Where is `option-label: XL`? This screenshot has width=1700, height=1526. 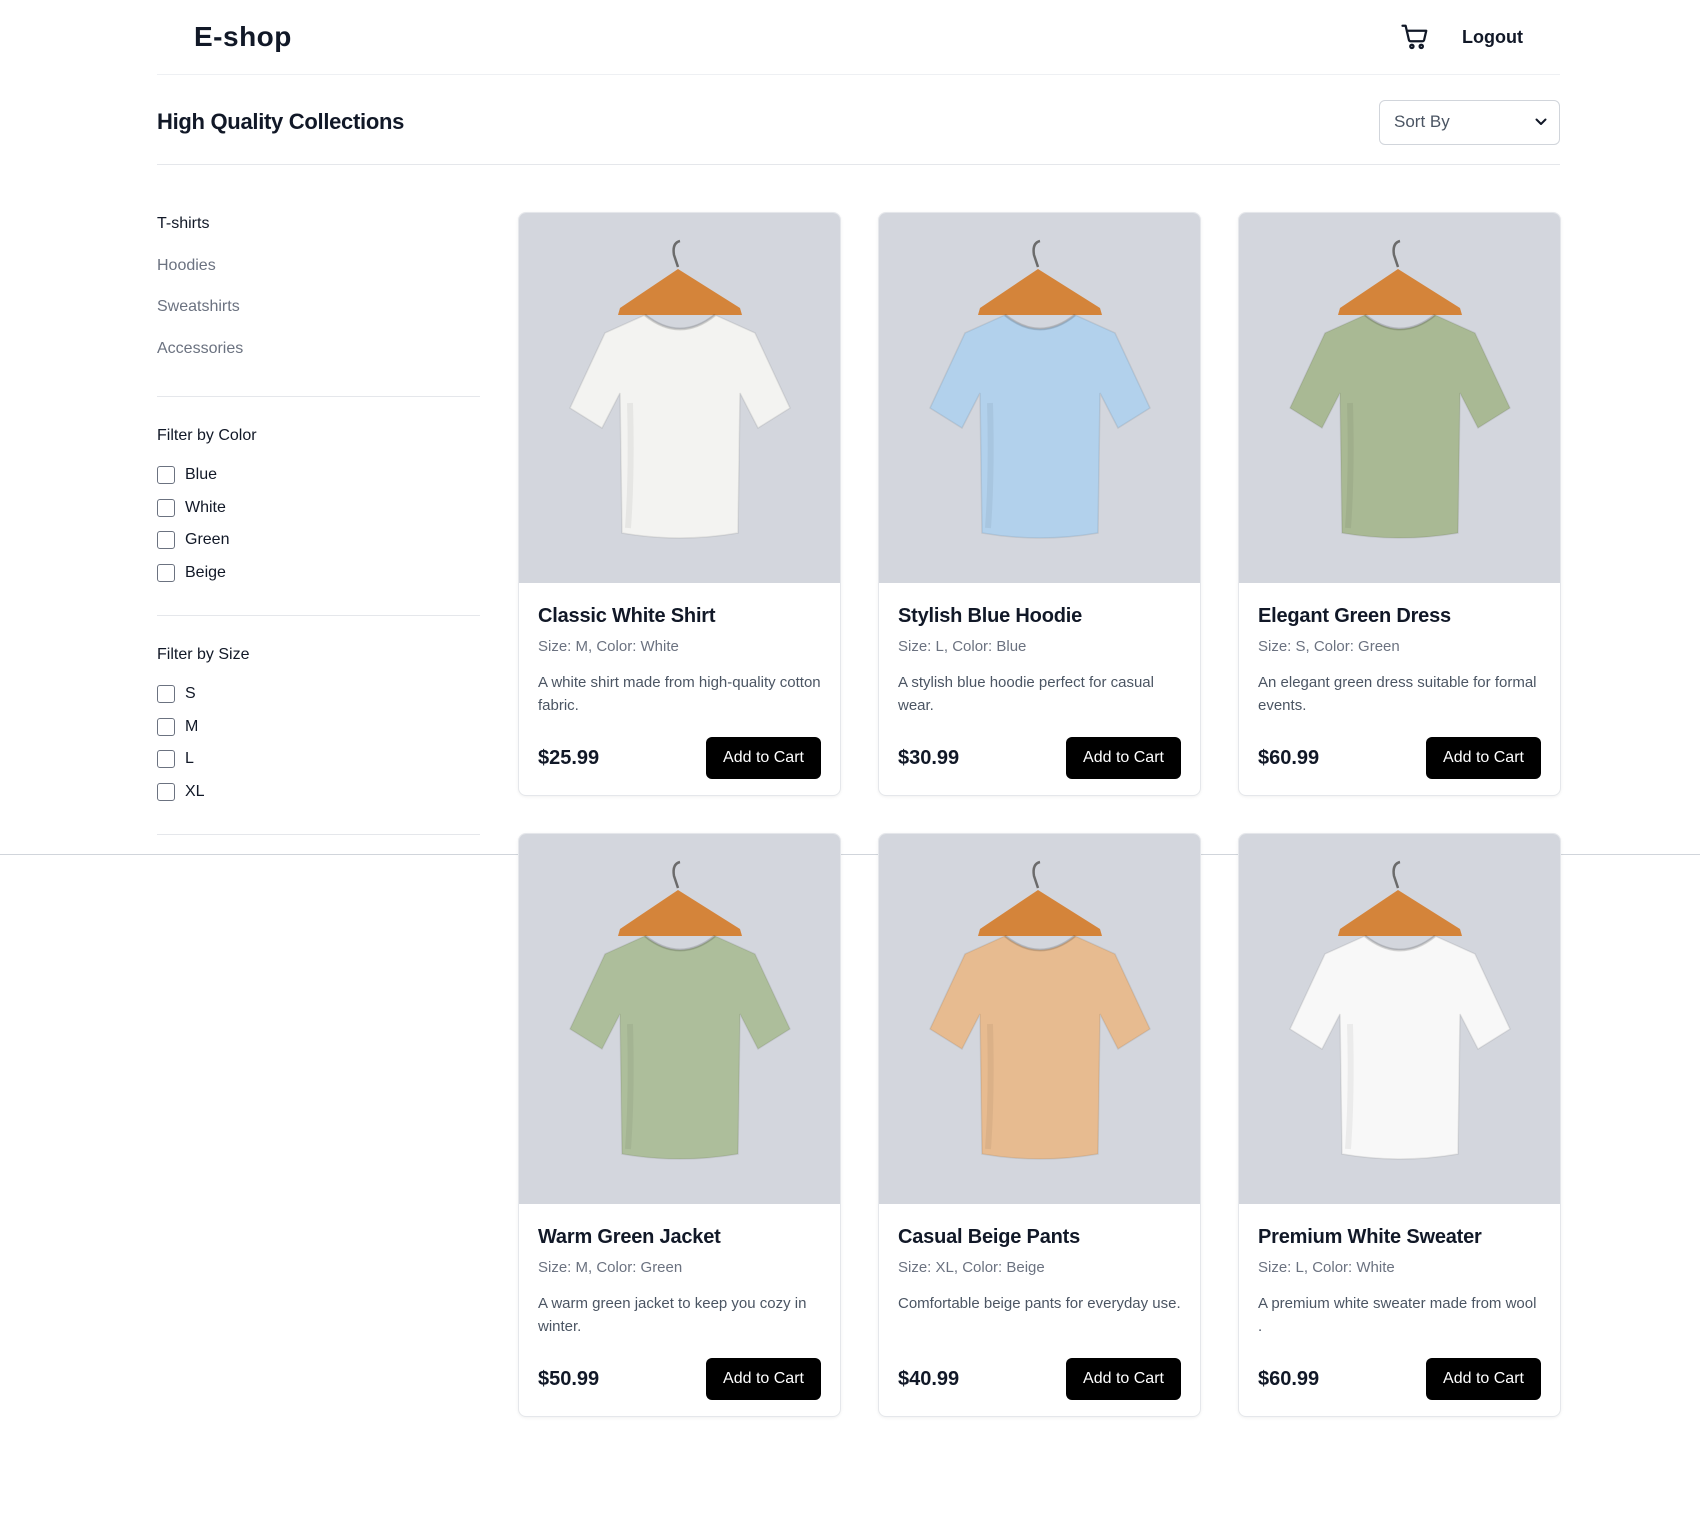 option-label: XL is located at coordinates (195, 791).